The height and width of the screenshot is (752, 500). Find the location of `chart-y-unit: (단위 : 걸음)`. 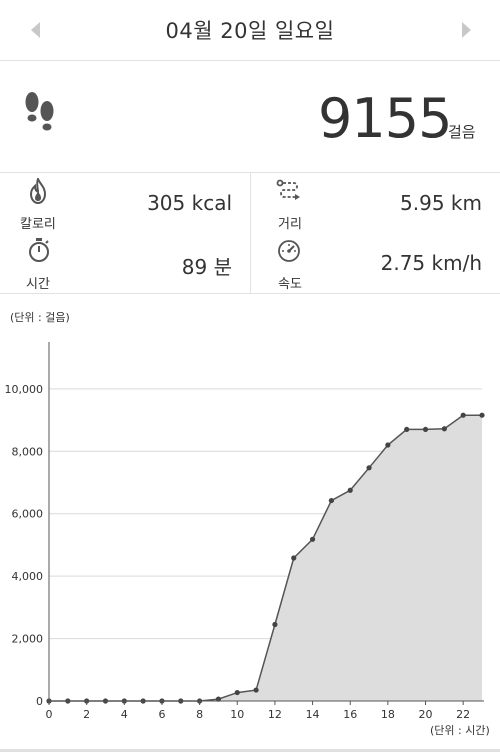

chart-y-unit: (단위 : 걸음) is located at coordinates (40, 317).